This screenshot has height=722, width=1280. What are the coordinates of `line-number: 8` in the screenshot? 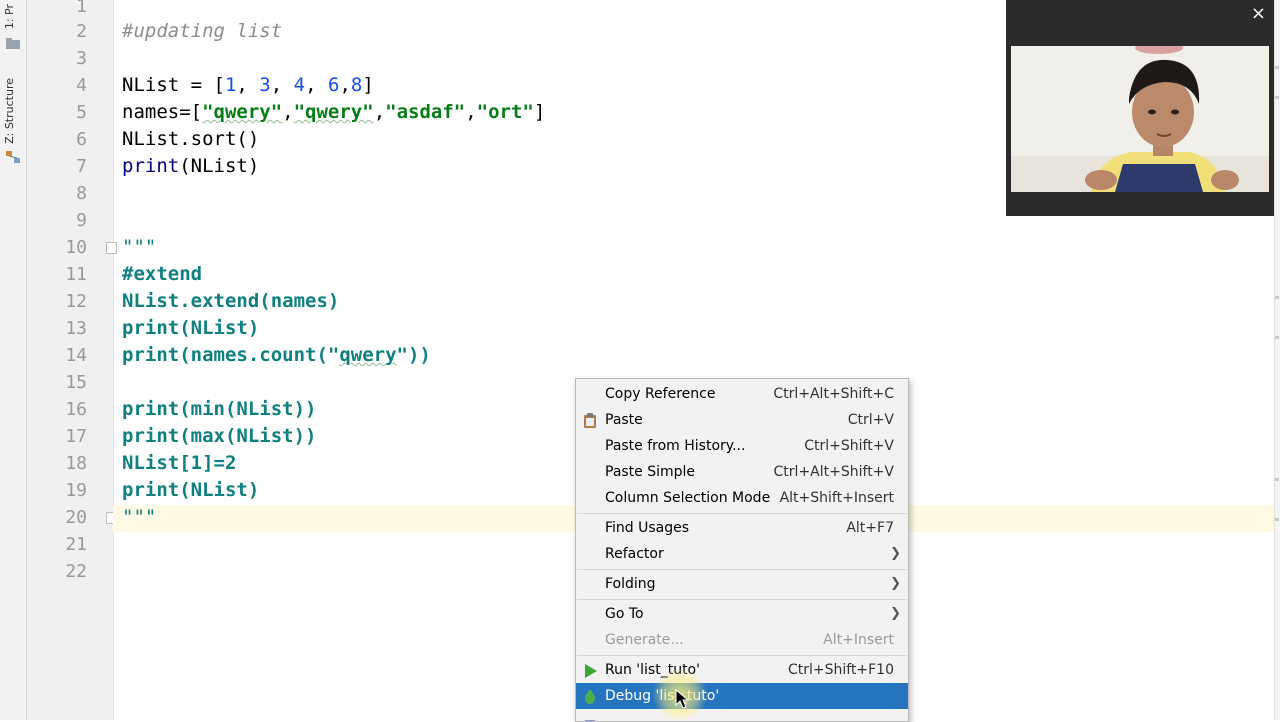 It's located at (81, 193).